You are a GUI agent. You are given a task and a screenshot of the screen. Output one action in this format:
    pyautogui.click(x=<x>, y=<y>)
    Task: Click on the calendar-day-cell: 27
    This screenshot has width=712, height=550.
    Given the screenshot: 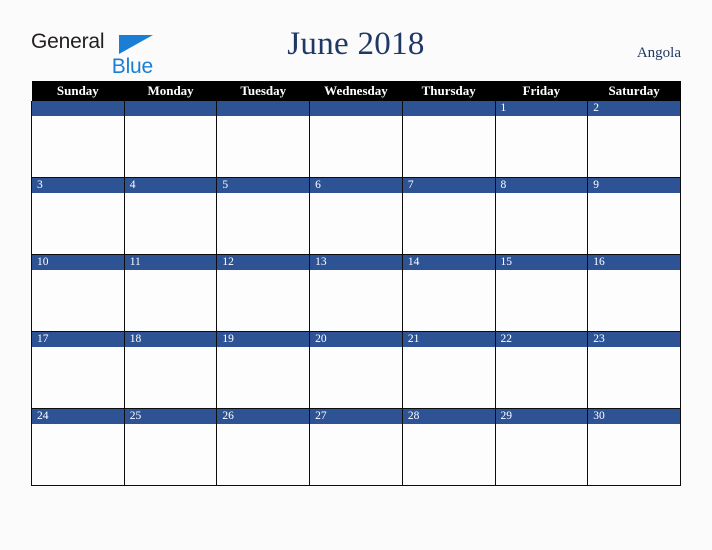 What is the action you would take?
    pyautogui.click(x=356, y=447)
    